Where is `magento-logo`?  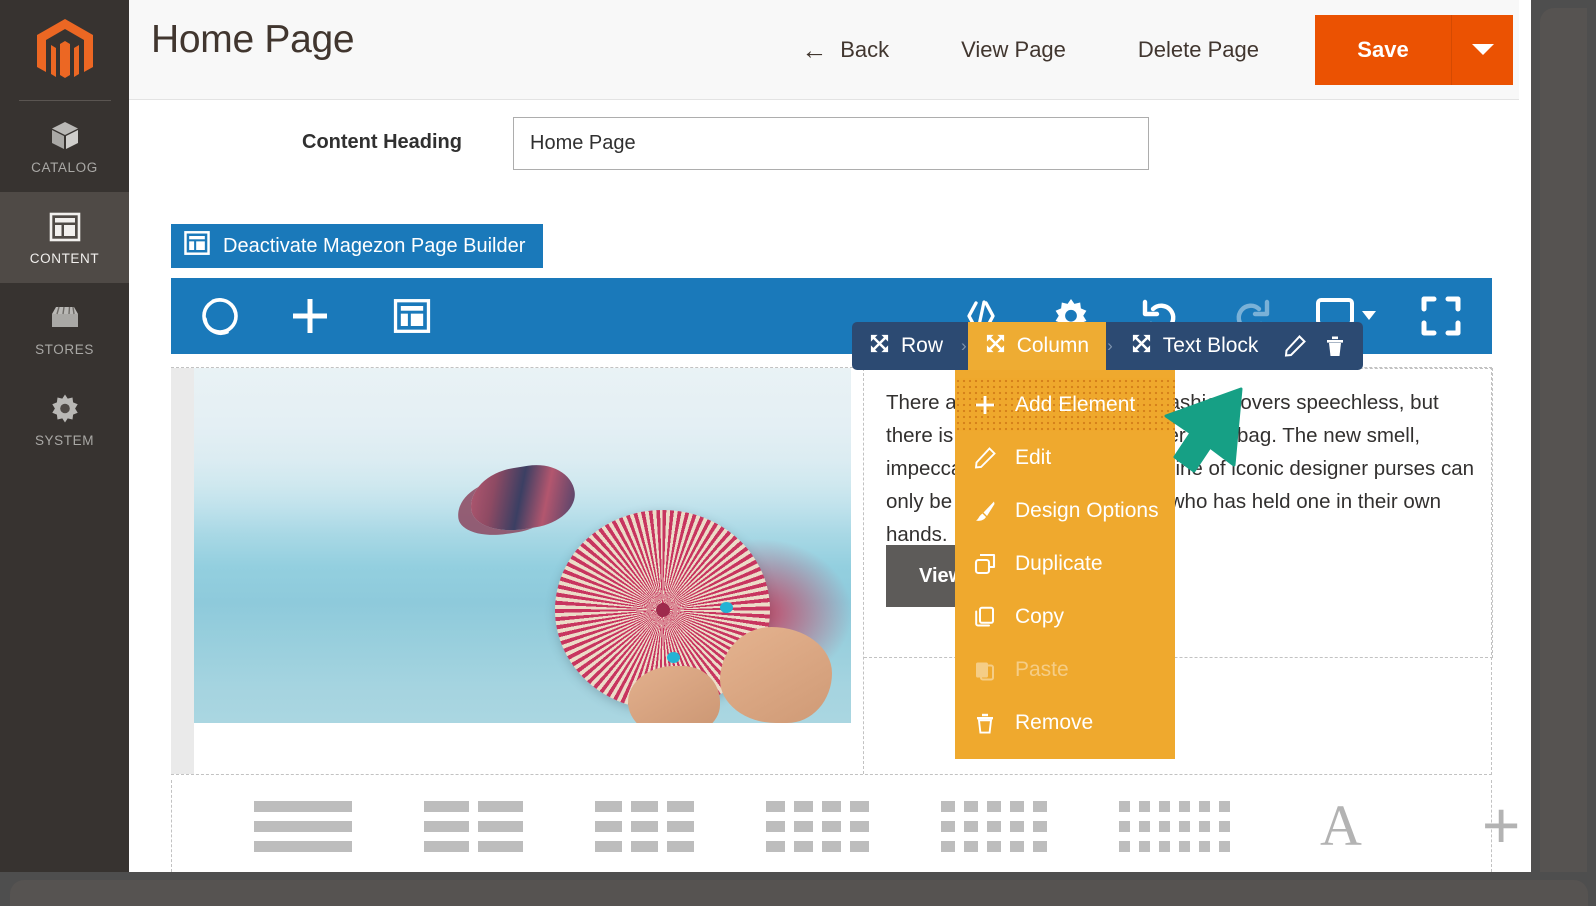
magento-logo is located at coordinates (64, 50).